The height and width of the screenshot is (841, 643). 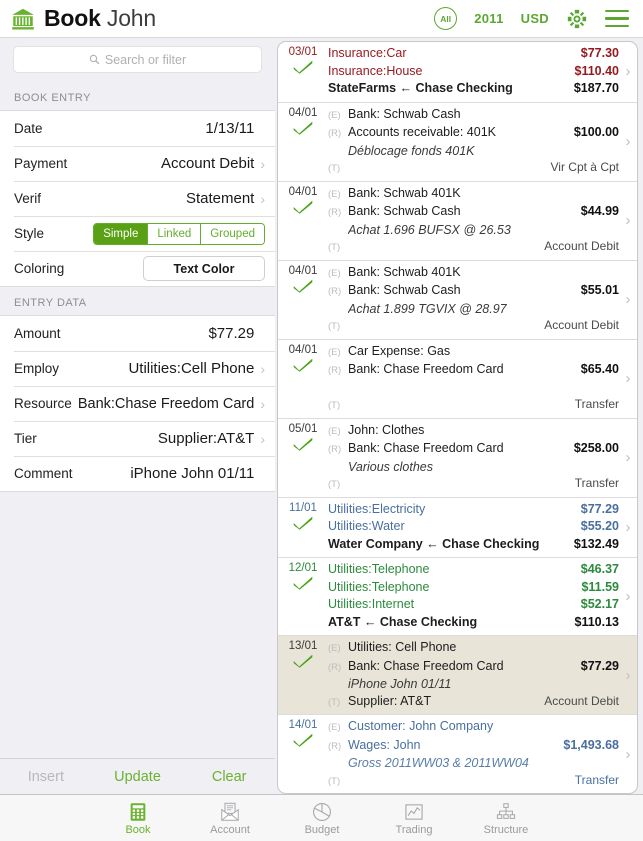 What do you see at coordinates (303, 568) in the screenshot?
I see `transaction-date: 12/01` at bounding box center [303, 568].